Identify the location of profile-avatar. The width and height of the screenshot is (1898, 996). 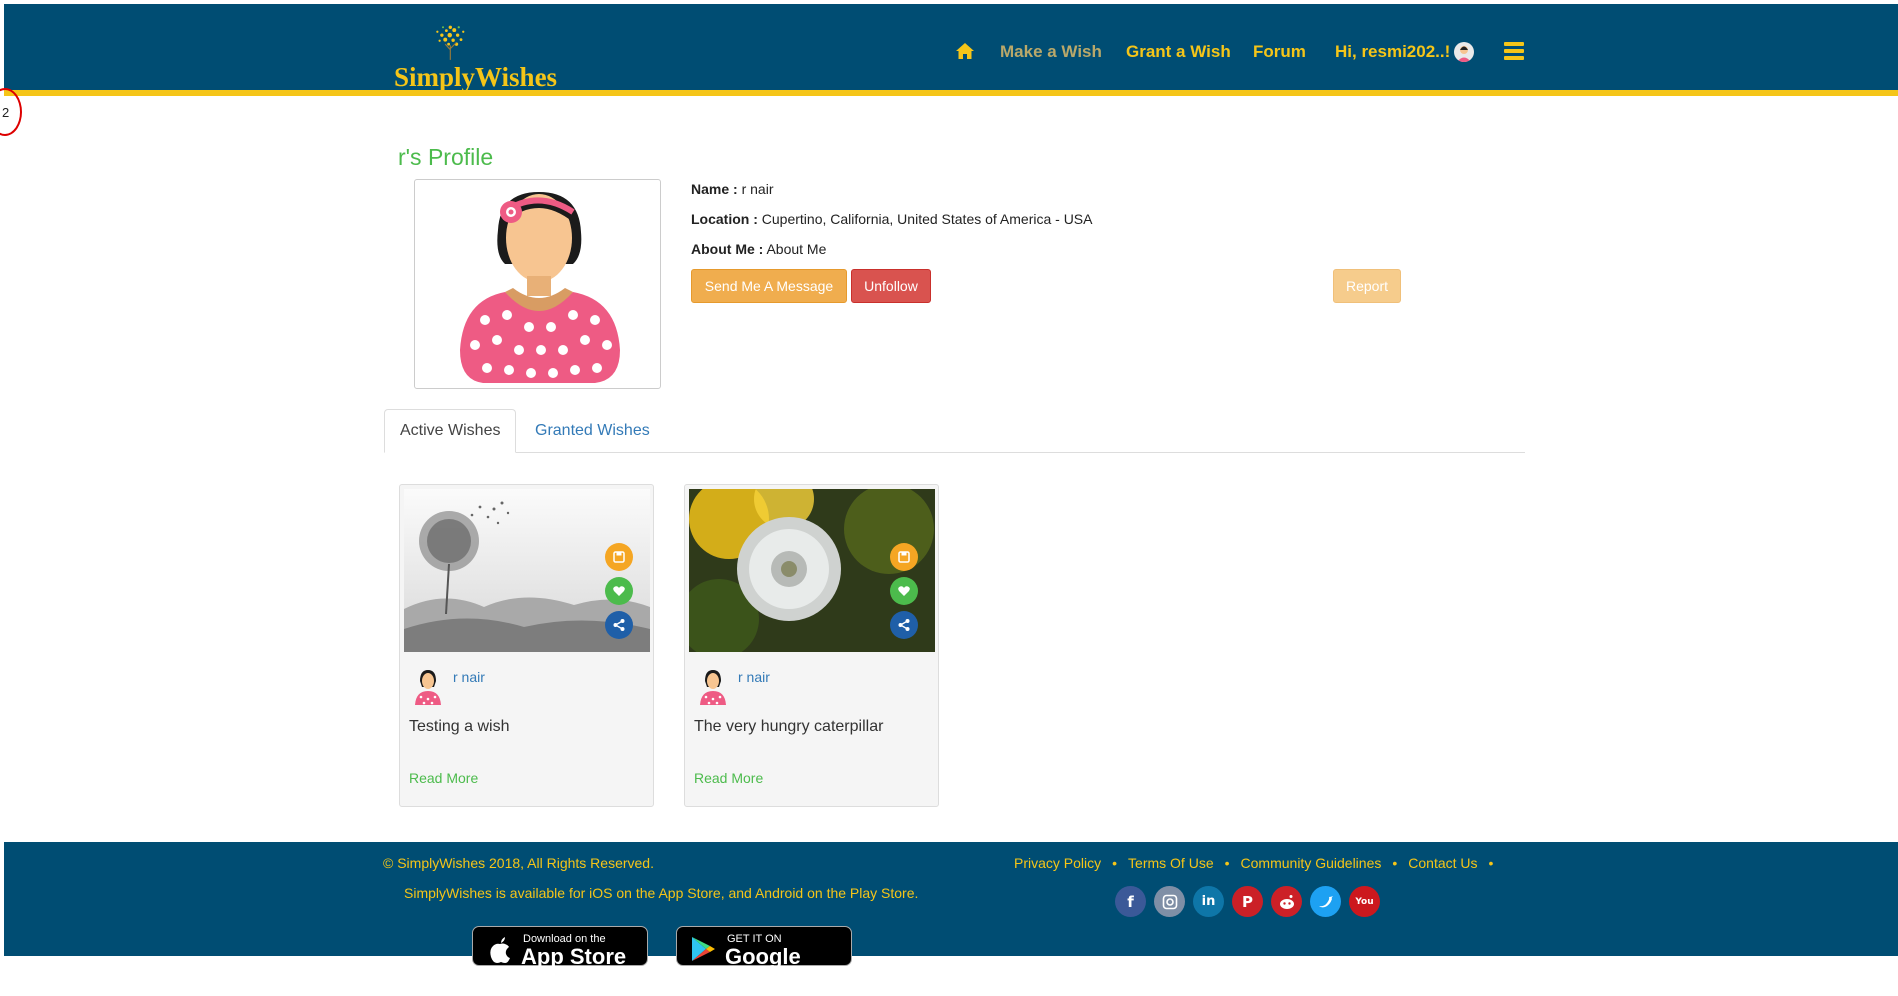
(537, 284).